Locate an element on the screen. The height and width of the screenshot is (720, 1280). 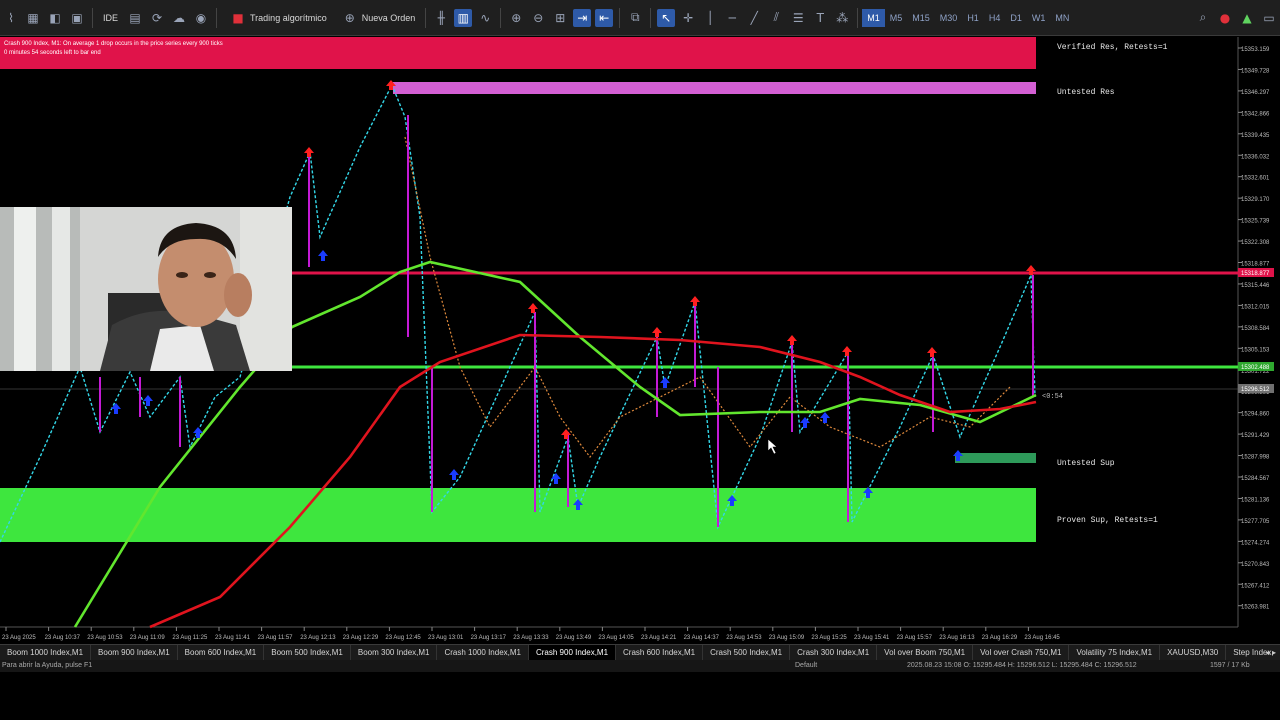
bar-chart-icon: ╫ is located at coordinates (441, 18).